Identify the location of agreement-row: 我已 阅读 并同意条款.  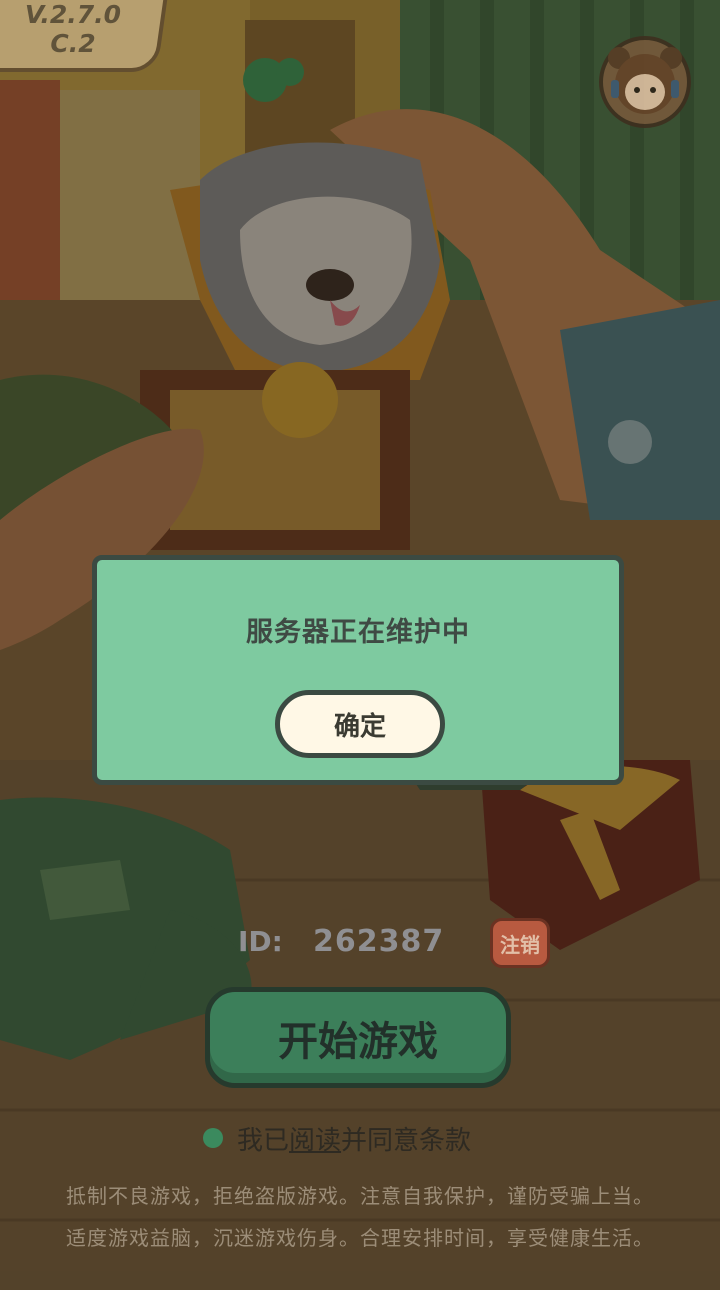
(337, 1138).